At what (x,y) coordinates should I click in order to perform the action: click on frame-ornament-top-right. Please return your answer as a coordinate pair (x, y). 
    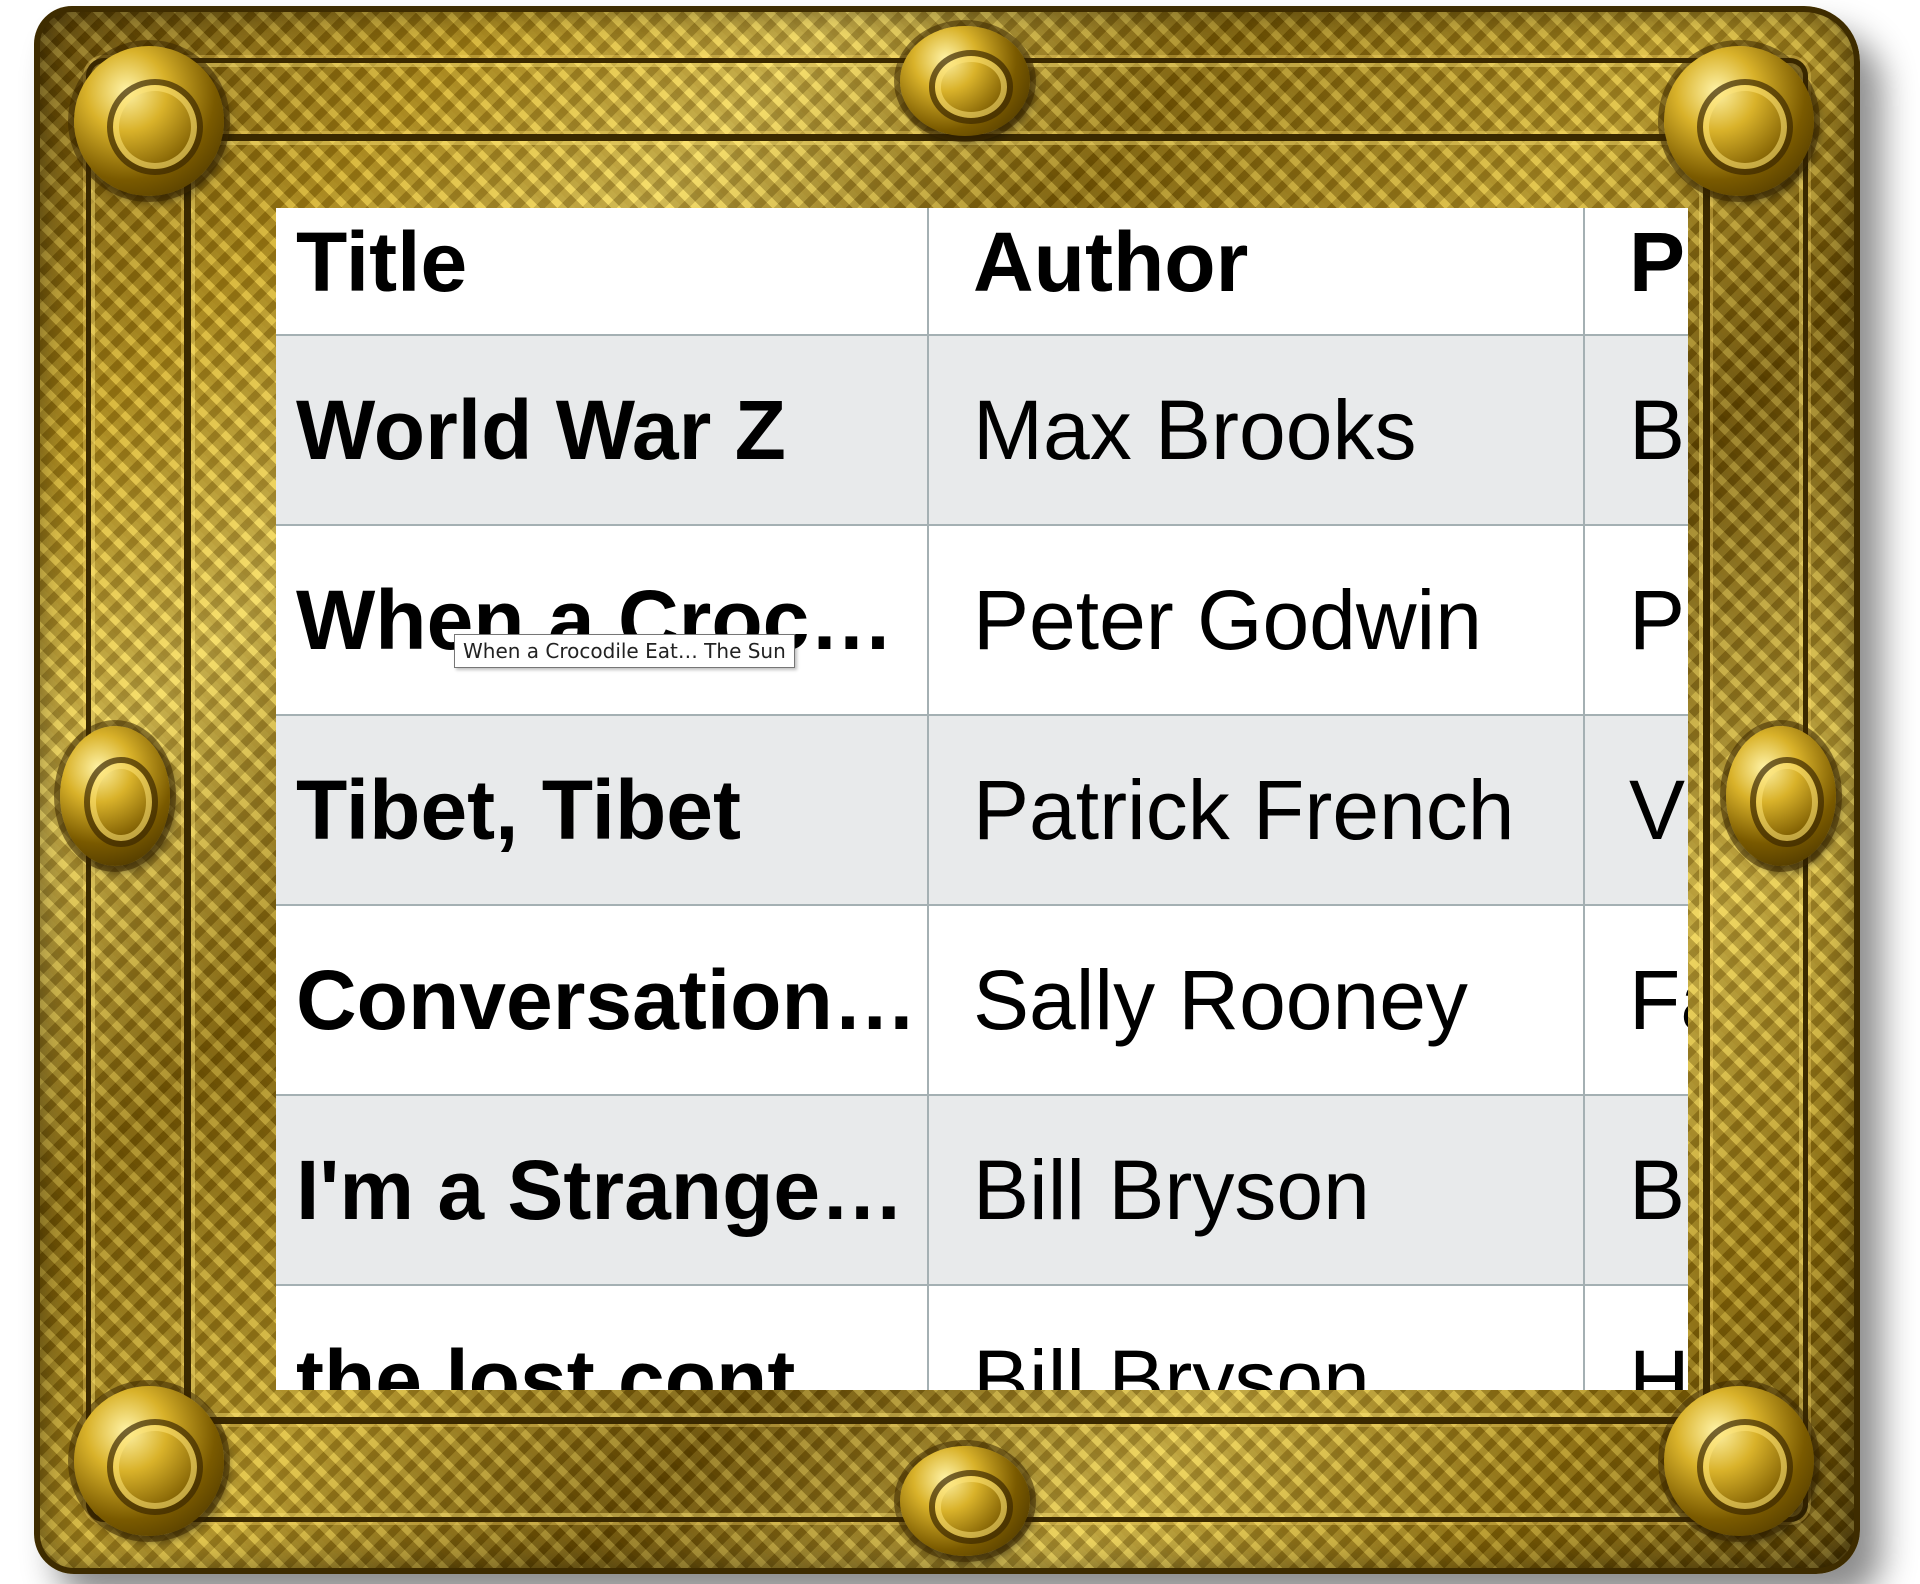
    Looking at the image, I should click on (1739, 121).